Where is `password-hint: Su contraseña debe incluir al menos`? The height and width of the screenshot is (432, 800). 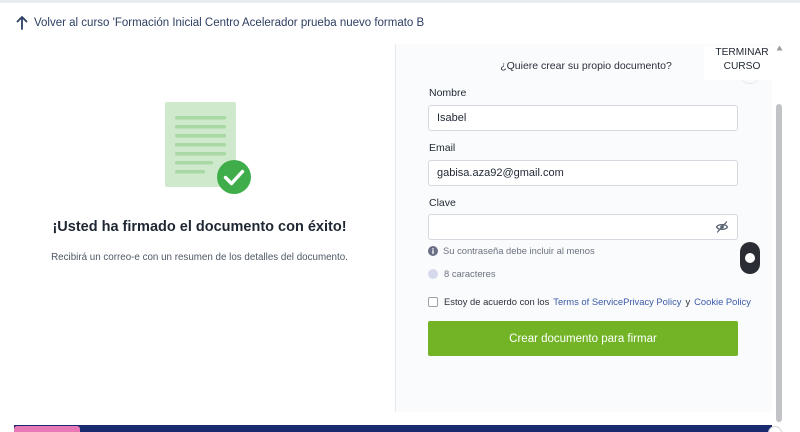
password-hint: Su contraseña debe incluir al menos is located at coordinates (511, 250).